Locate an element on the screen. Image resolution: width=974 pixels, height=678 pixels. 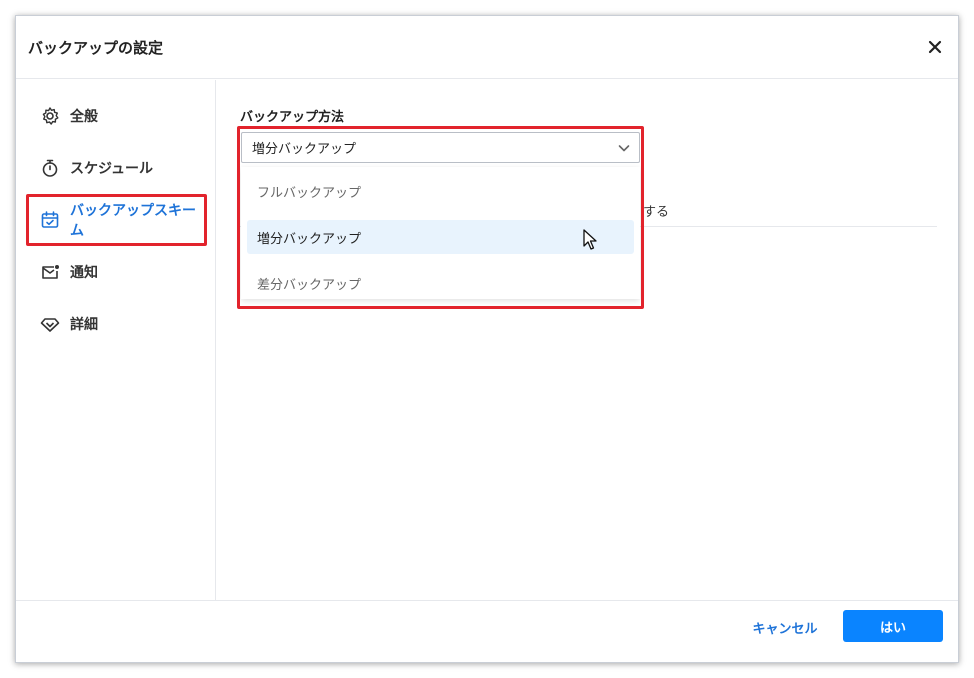
sidebar-item-label: 通知 is located at coordinates (84, 273).